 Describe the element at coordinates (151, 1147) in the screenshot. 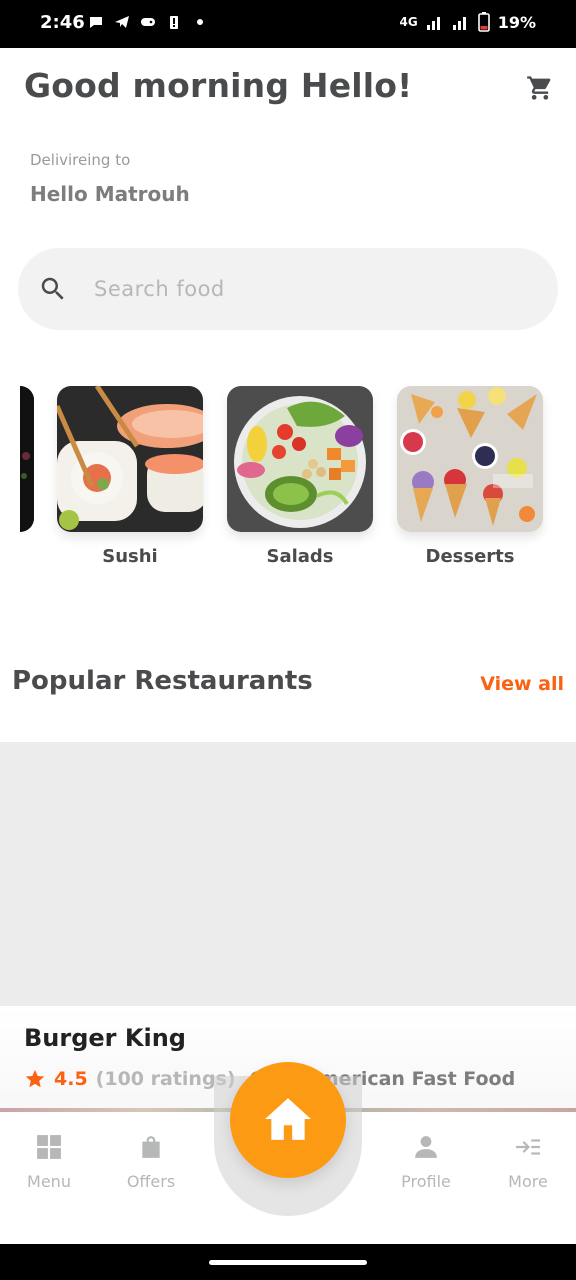

I see `shopping-bag-icon` at that location.